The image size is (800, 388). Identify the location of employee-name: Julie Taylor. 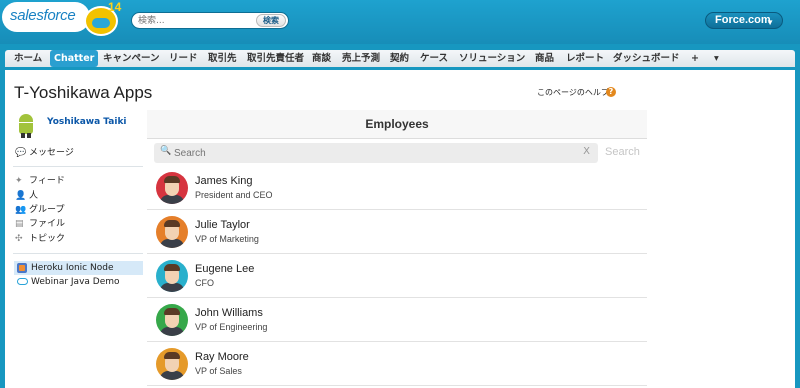
(222, 225).